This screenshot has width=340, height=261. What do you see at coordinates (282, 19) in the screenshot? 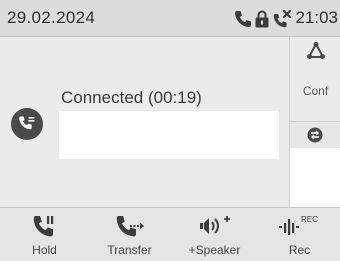
I see `missed-call-icon` at bounding box center [282, 19].